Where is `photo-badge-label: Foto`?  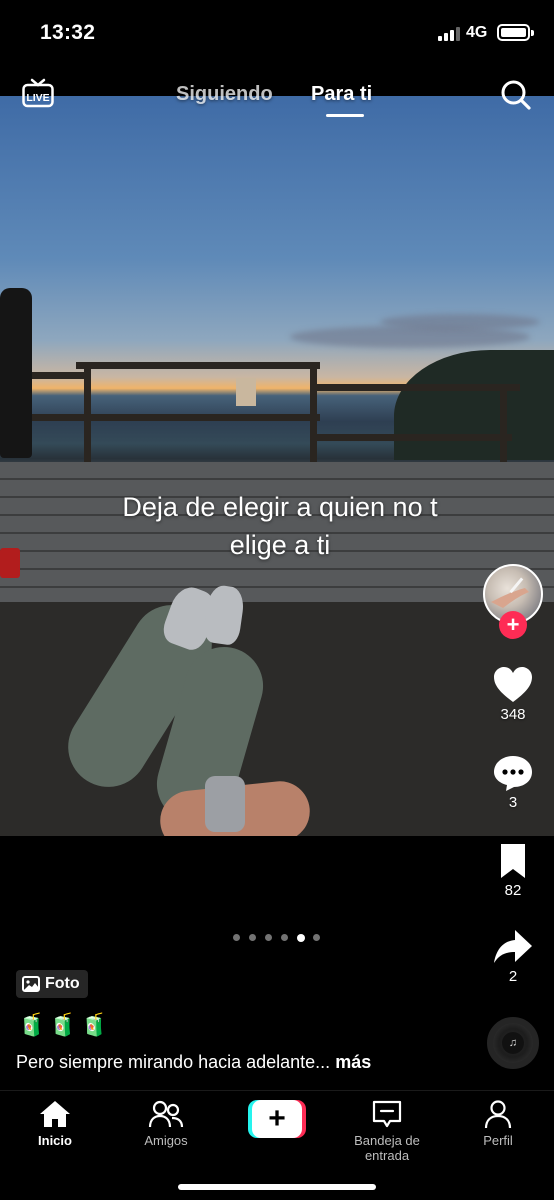 photo-badge-label: Foto is located at coordinates (62, 983).